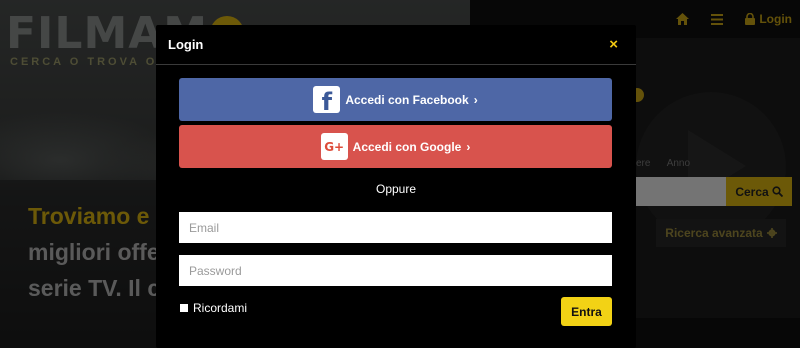 Image resolution: width=800 pixels, height=348 pixels. What do you see at coordinates (586, 311) in the screenshot?
I see `submit-login-button: Entra` at bounding box center [586, 311].